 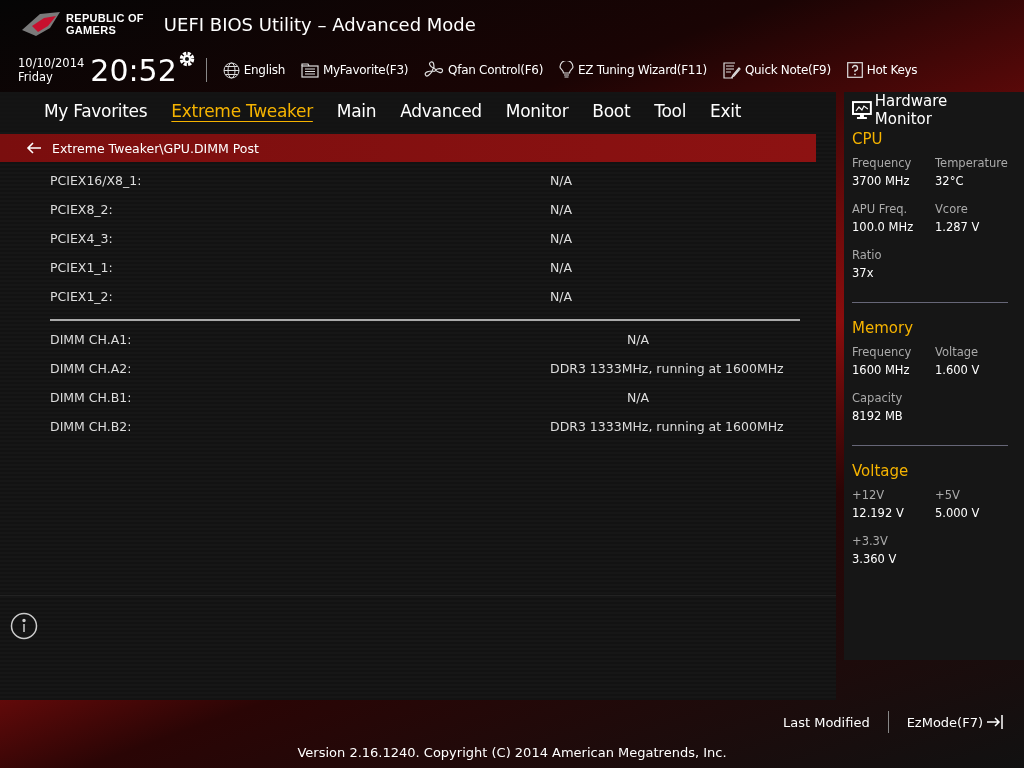 What do you see at coordinates (567, 70) in the screenshot?
I see `lightbulb-icon` at bounding box center [567, 70].